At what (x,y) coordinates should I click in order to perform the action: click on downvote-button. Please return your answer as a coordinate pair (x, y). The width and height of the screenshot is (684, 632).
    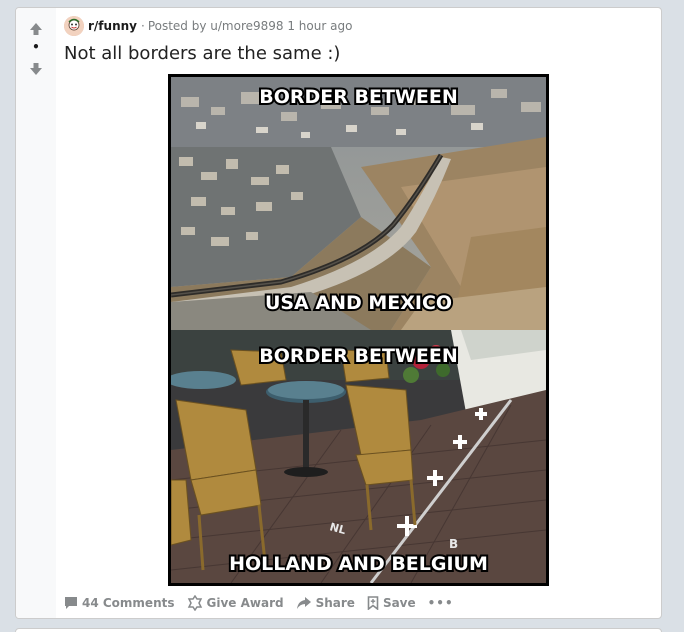
    Looking at the image, I should click on (36, 69).